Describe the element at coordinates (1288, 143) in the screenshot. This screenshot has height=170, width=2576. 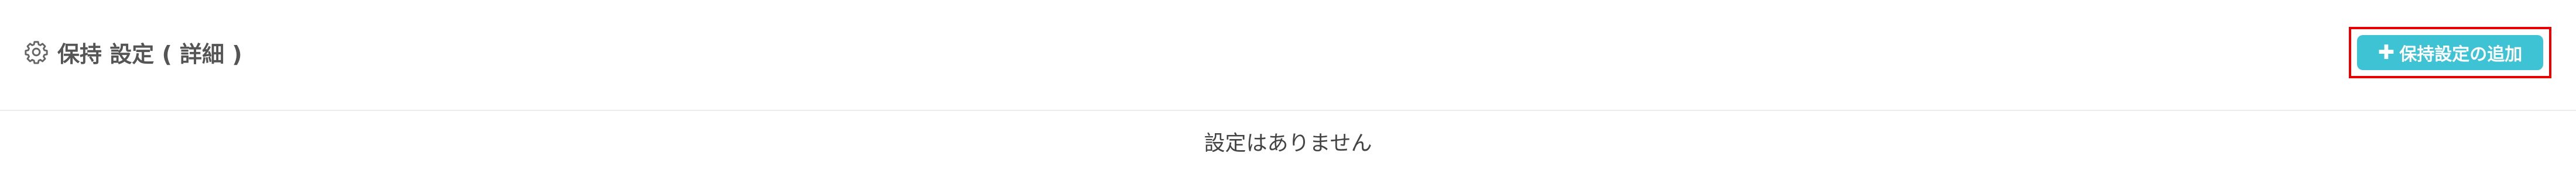
I see `empty-state-message: 設定はありません` at that location.